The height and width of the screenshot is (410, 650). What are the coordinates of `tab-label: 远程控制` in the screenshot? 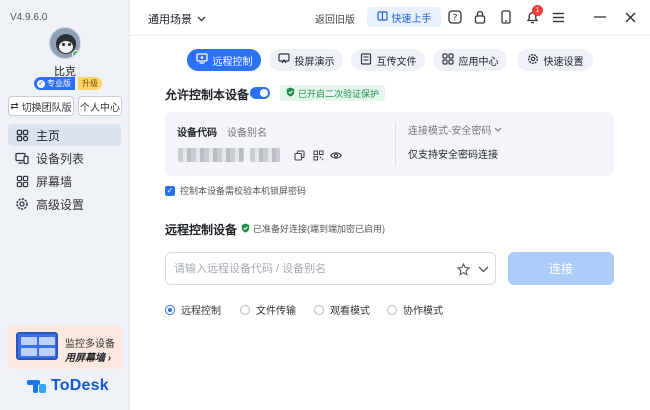 It's located at (232, 62).